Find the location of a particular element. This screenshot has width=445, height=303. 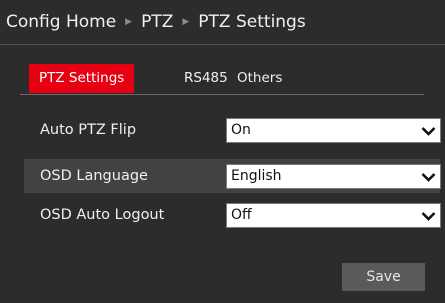

osd-language-select: English is located at coordinates (333, 176).